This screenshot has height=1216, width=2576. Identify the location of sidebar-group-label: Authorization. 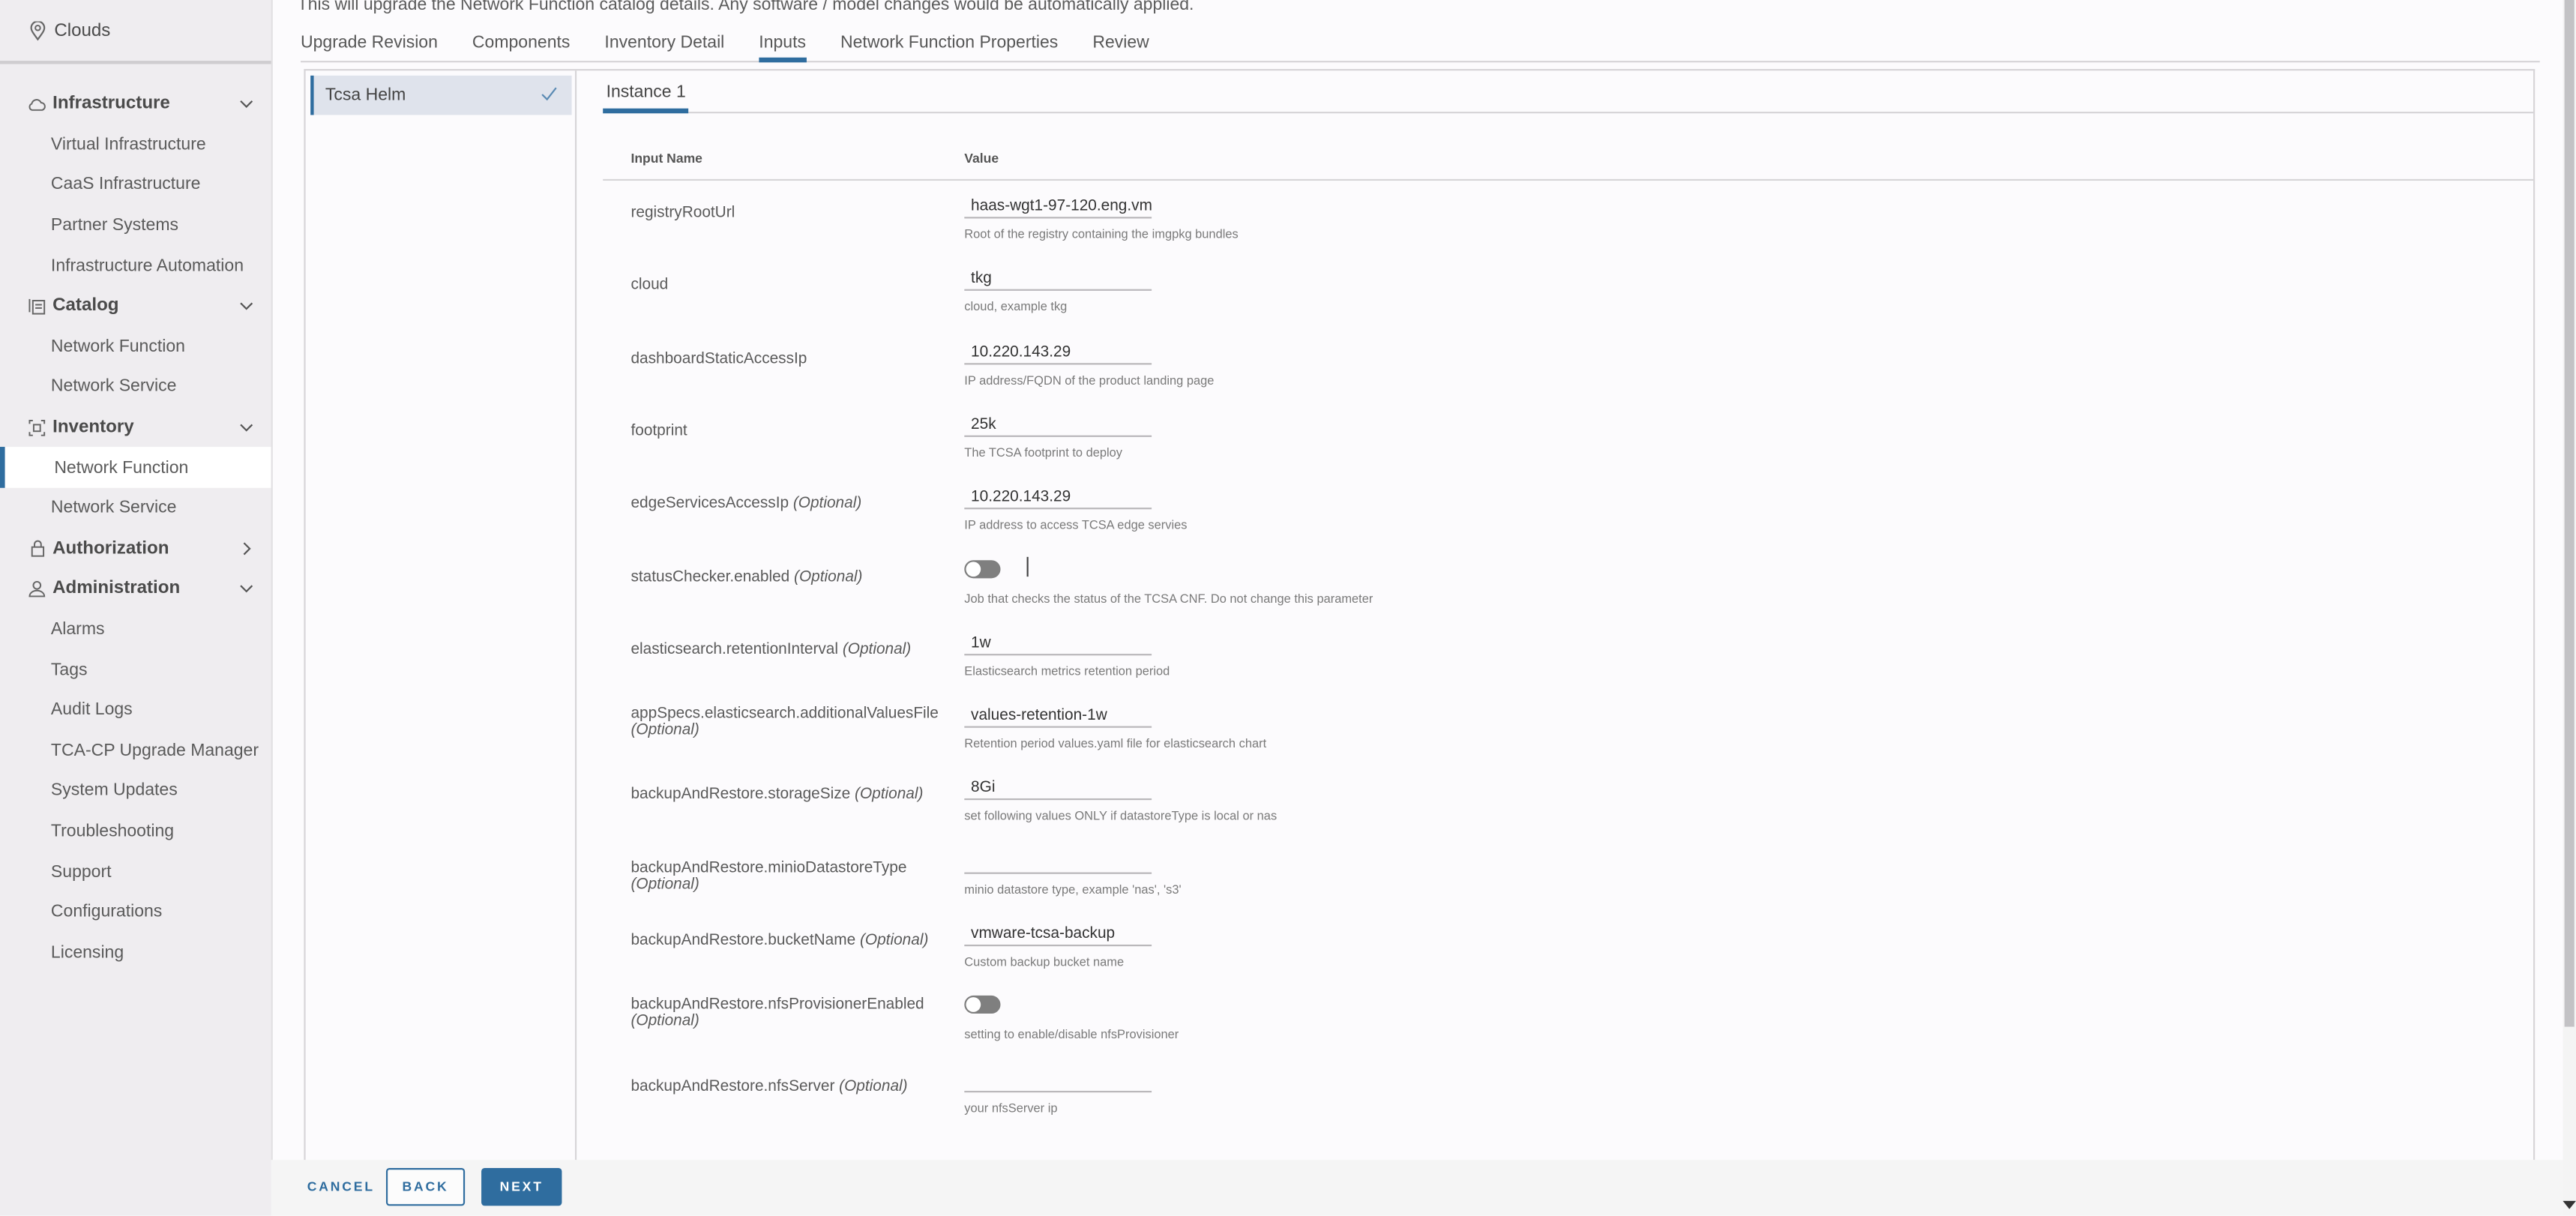
(111, 548).